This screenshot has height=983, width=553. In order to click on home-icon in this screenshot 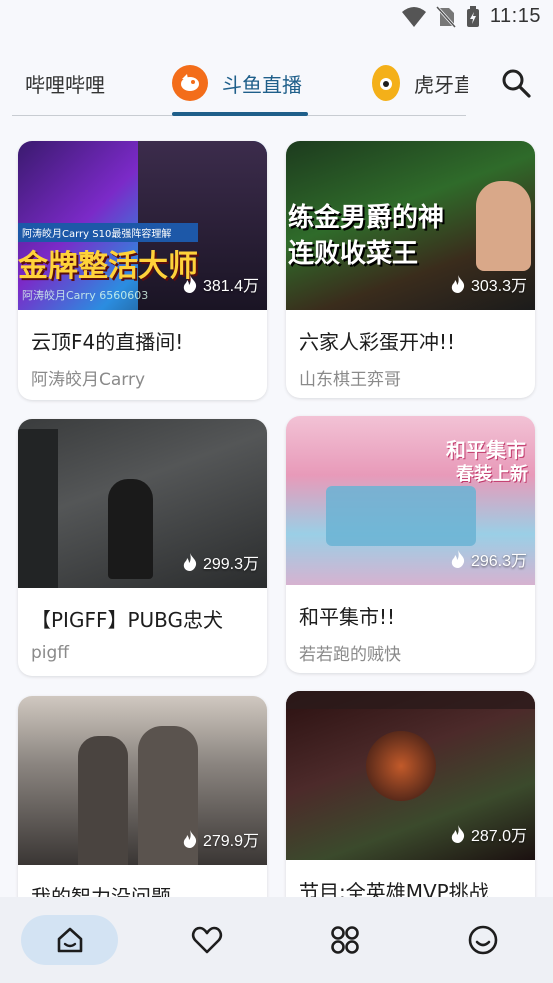, I will do `click(69, 940)`.